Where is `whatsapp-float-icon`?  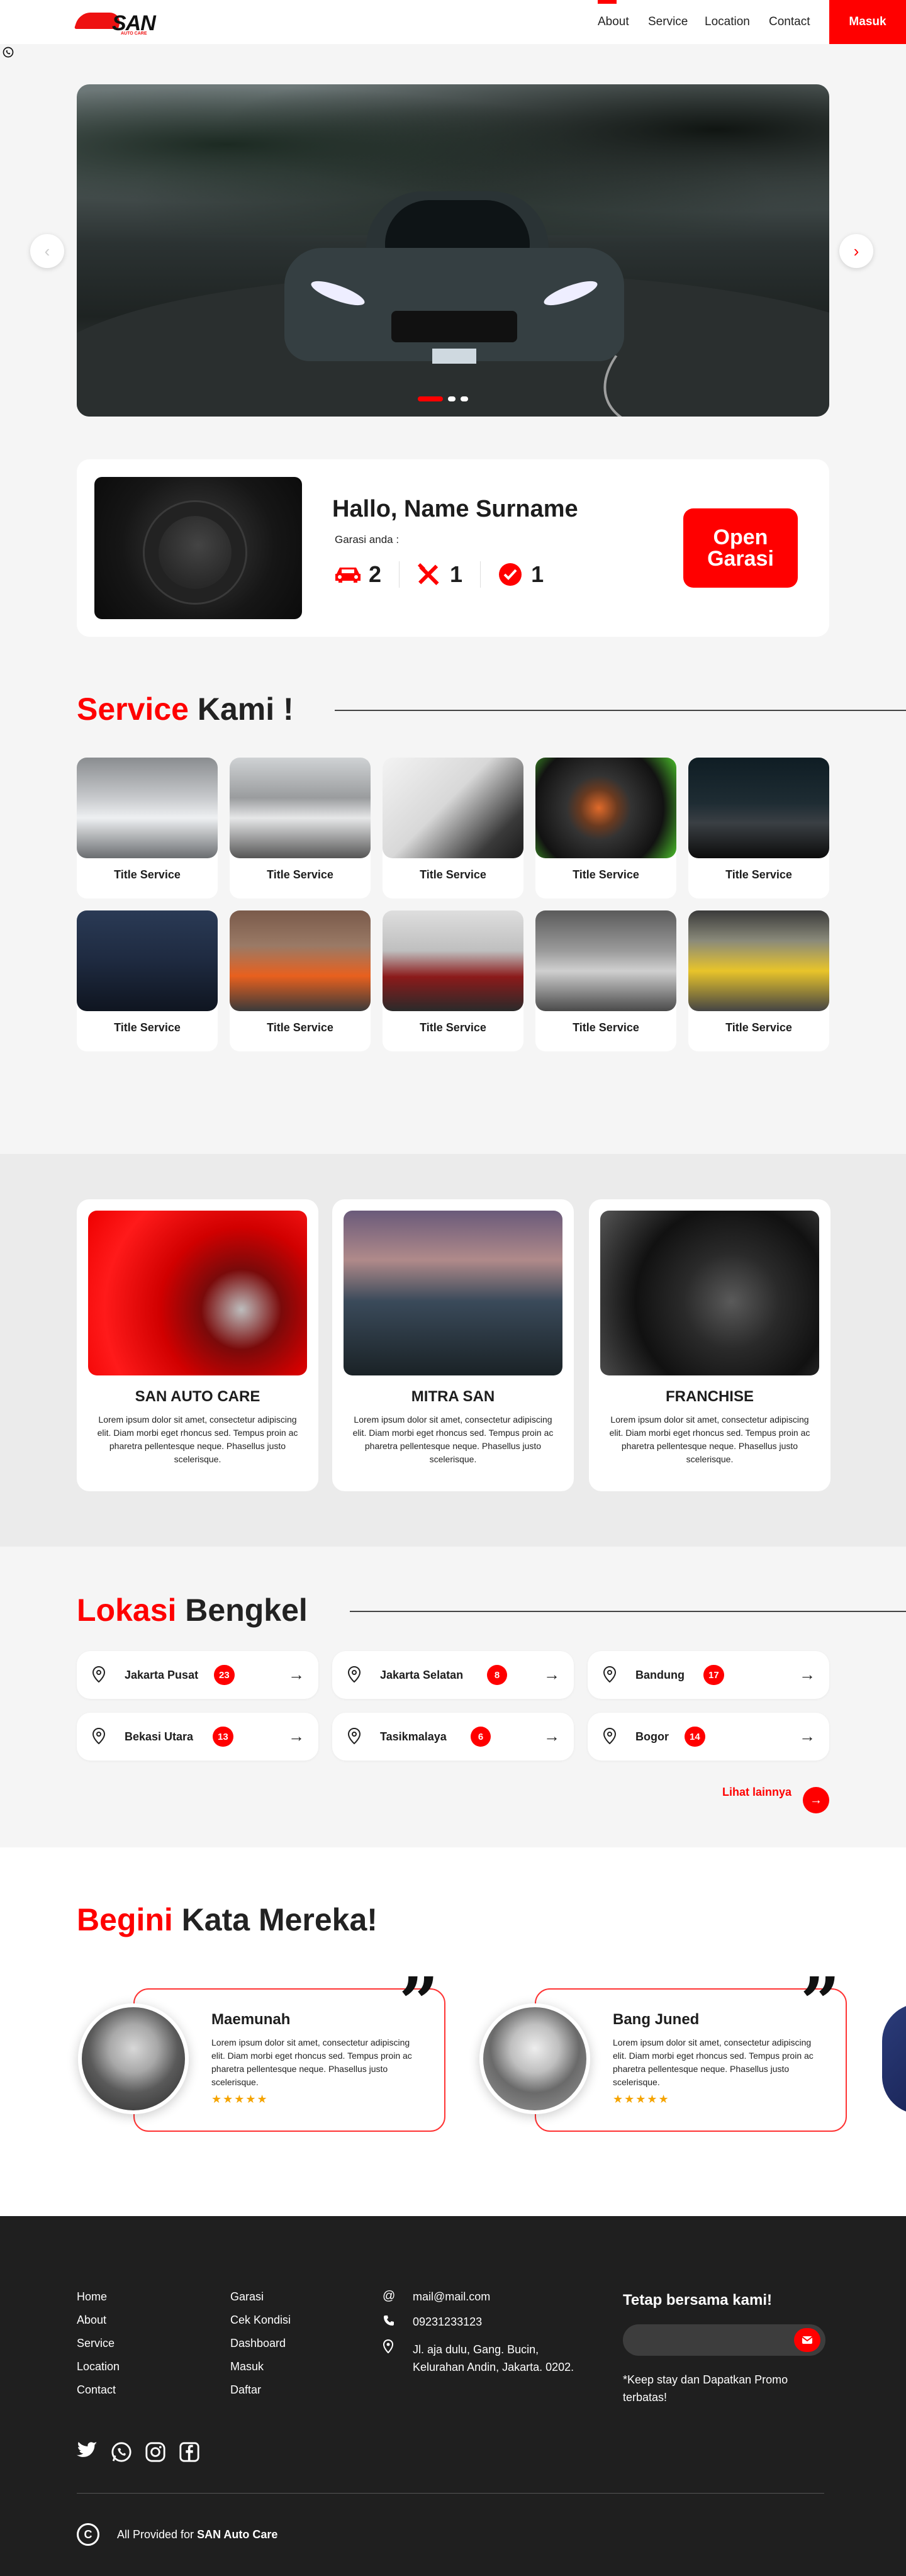
whatsapp-float-icon is located at coordinates (8, 52).